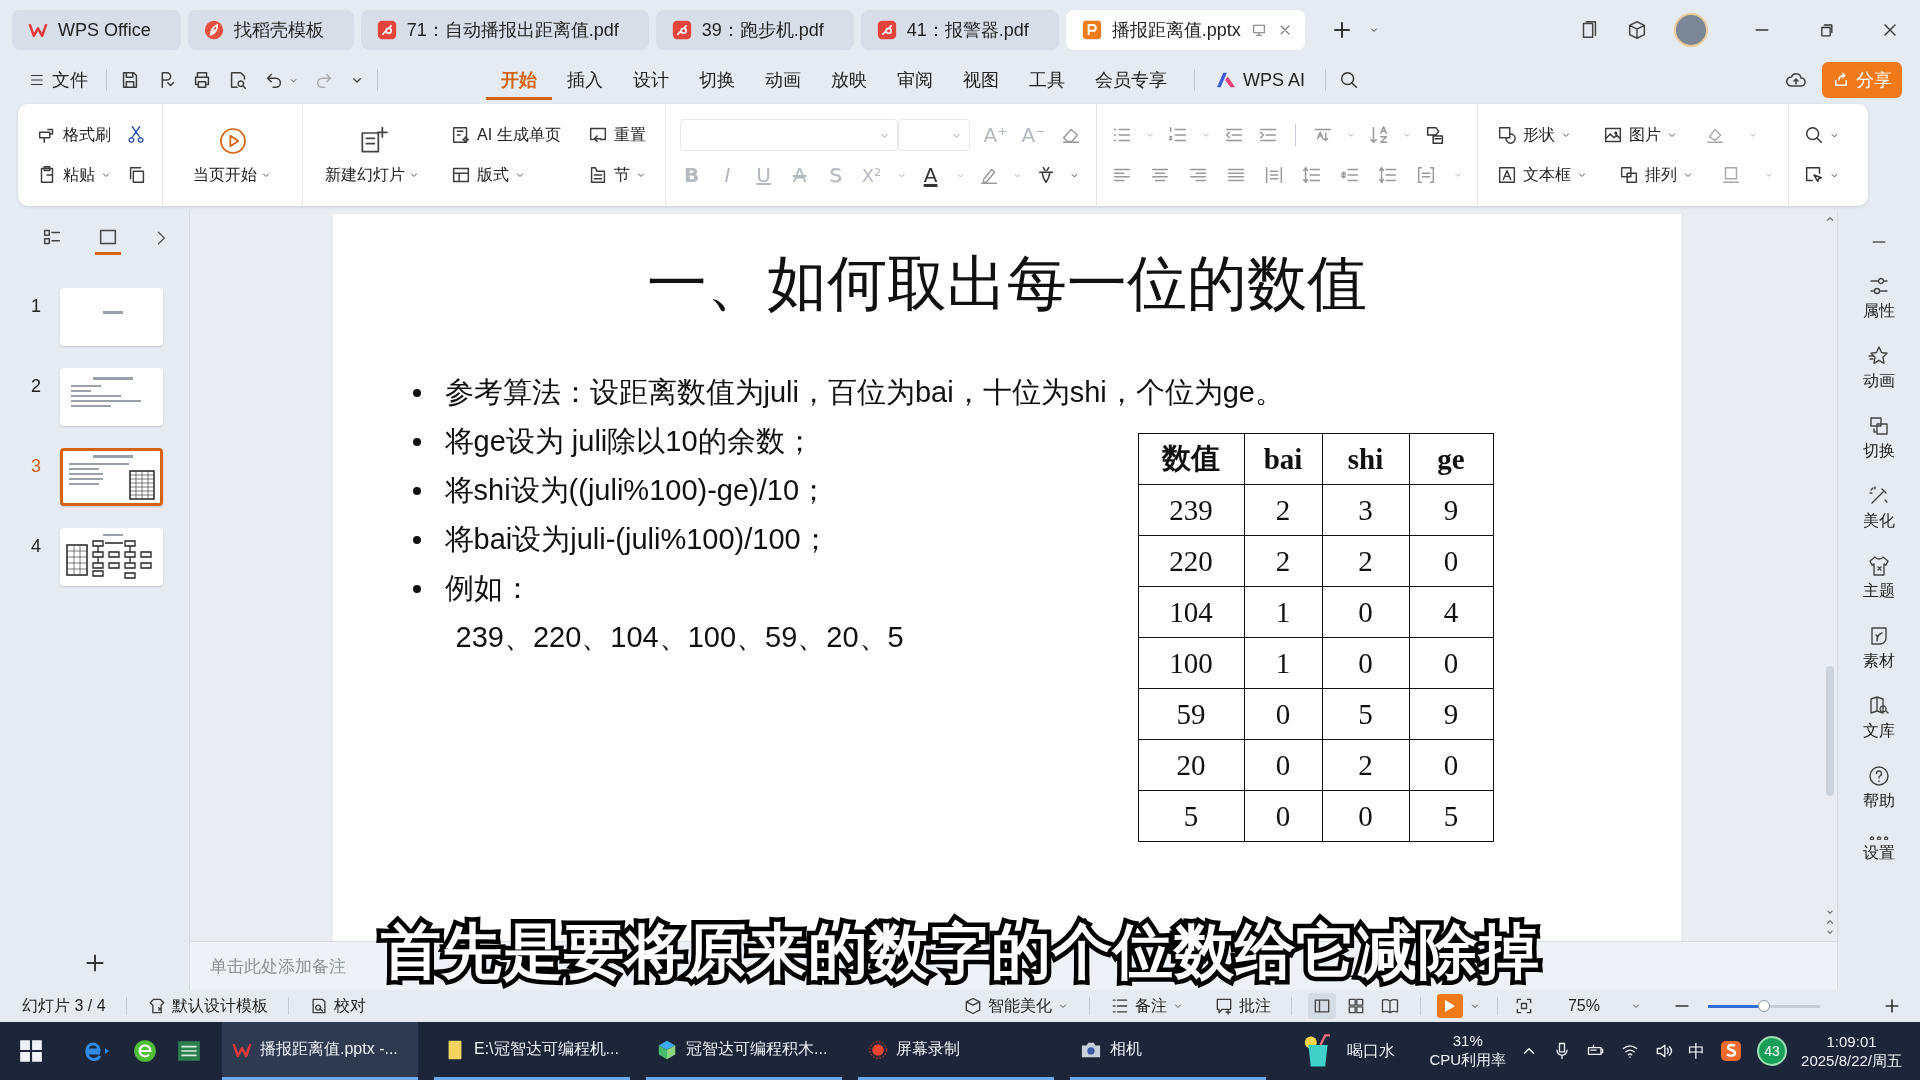 The width and height of the screenshot is (1920, 1080). I want to click on monitor-icon, so click(1258, 30).